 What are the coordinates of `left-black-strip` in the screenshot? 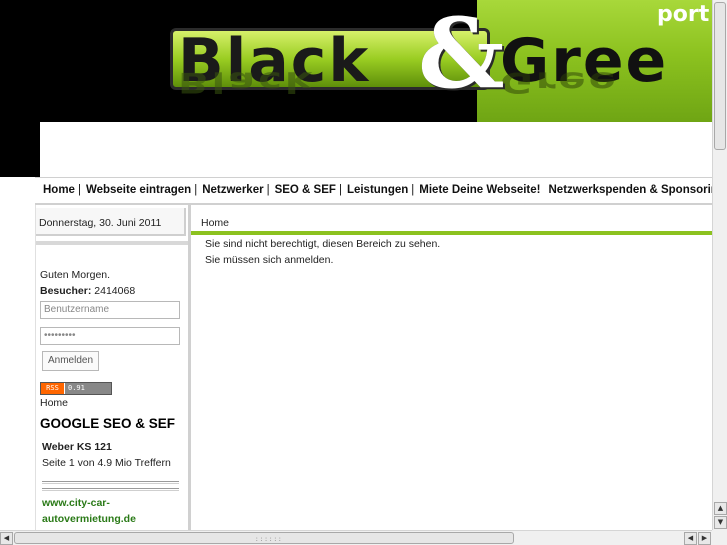 It's located at (20, 149).